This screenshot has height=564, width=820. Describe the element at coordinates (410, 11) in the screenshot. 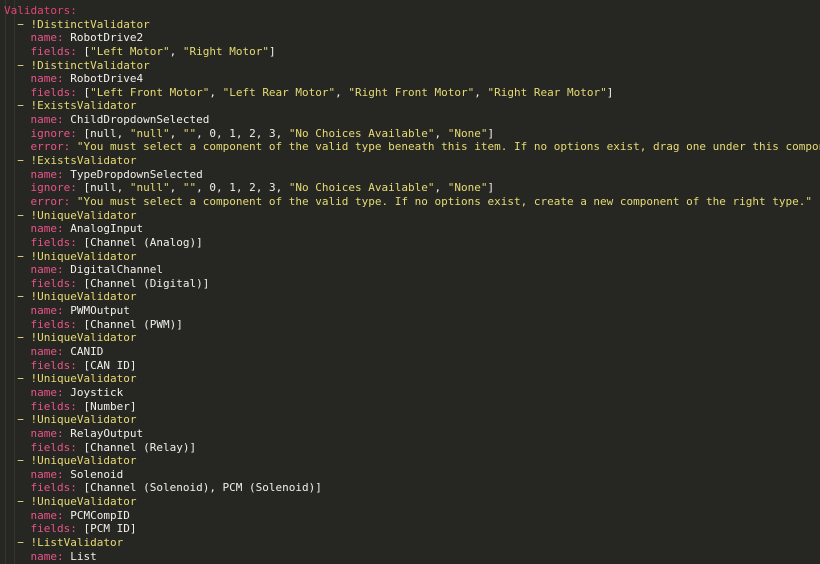

I see `yaml-root-key-line: Validators:` at that location.